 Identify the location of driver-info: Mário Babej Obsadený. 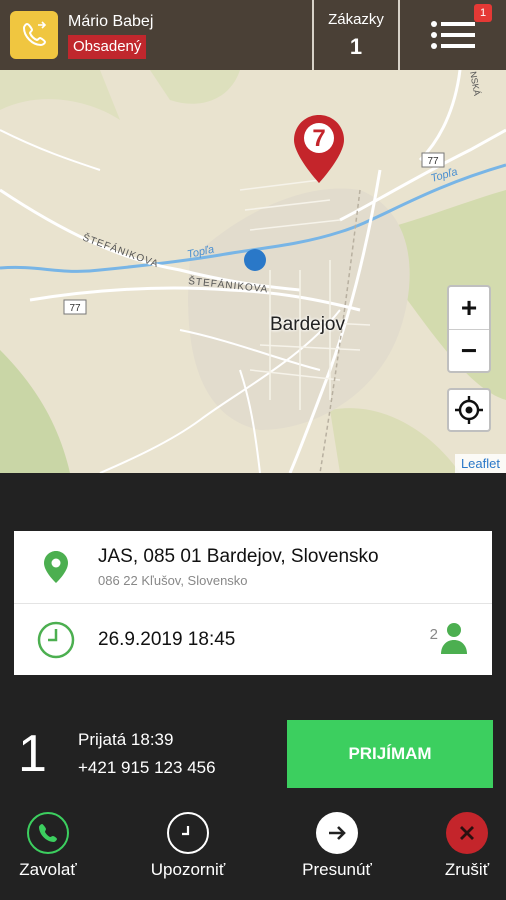
(156, 35).